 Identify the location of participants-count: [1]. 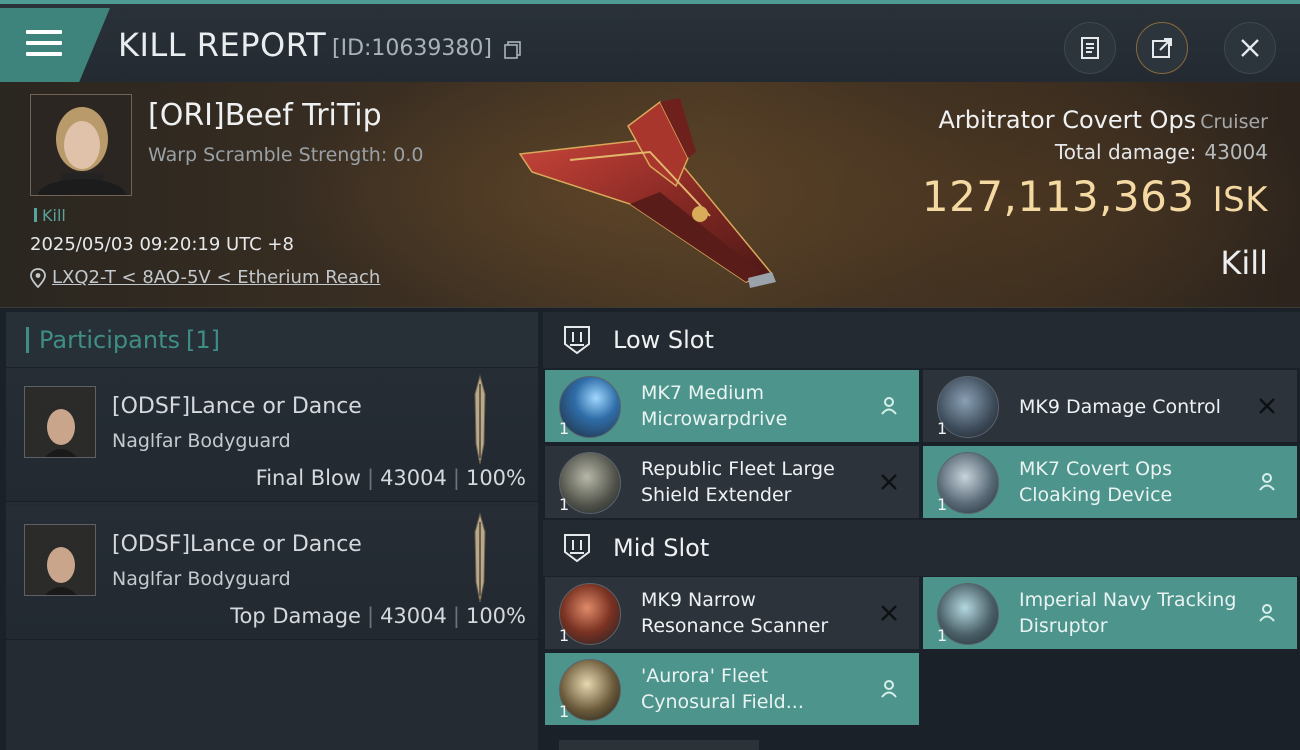
(202, 339).